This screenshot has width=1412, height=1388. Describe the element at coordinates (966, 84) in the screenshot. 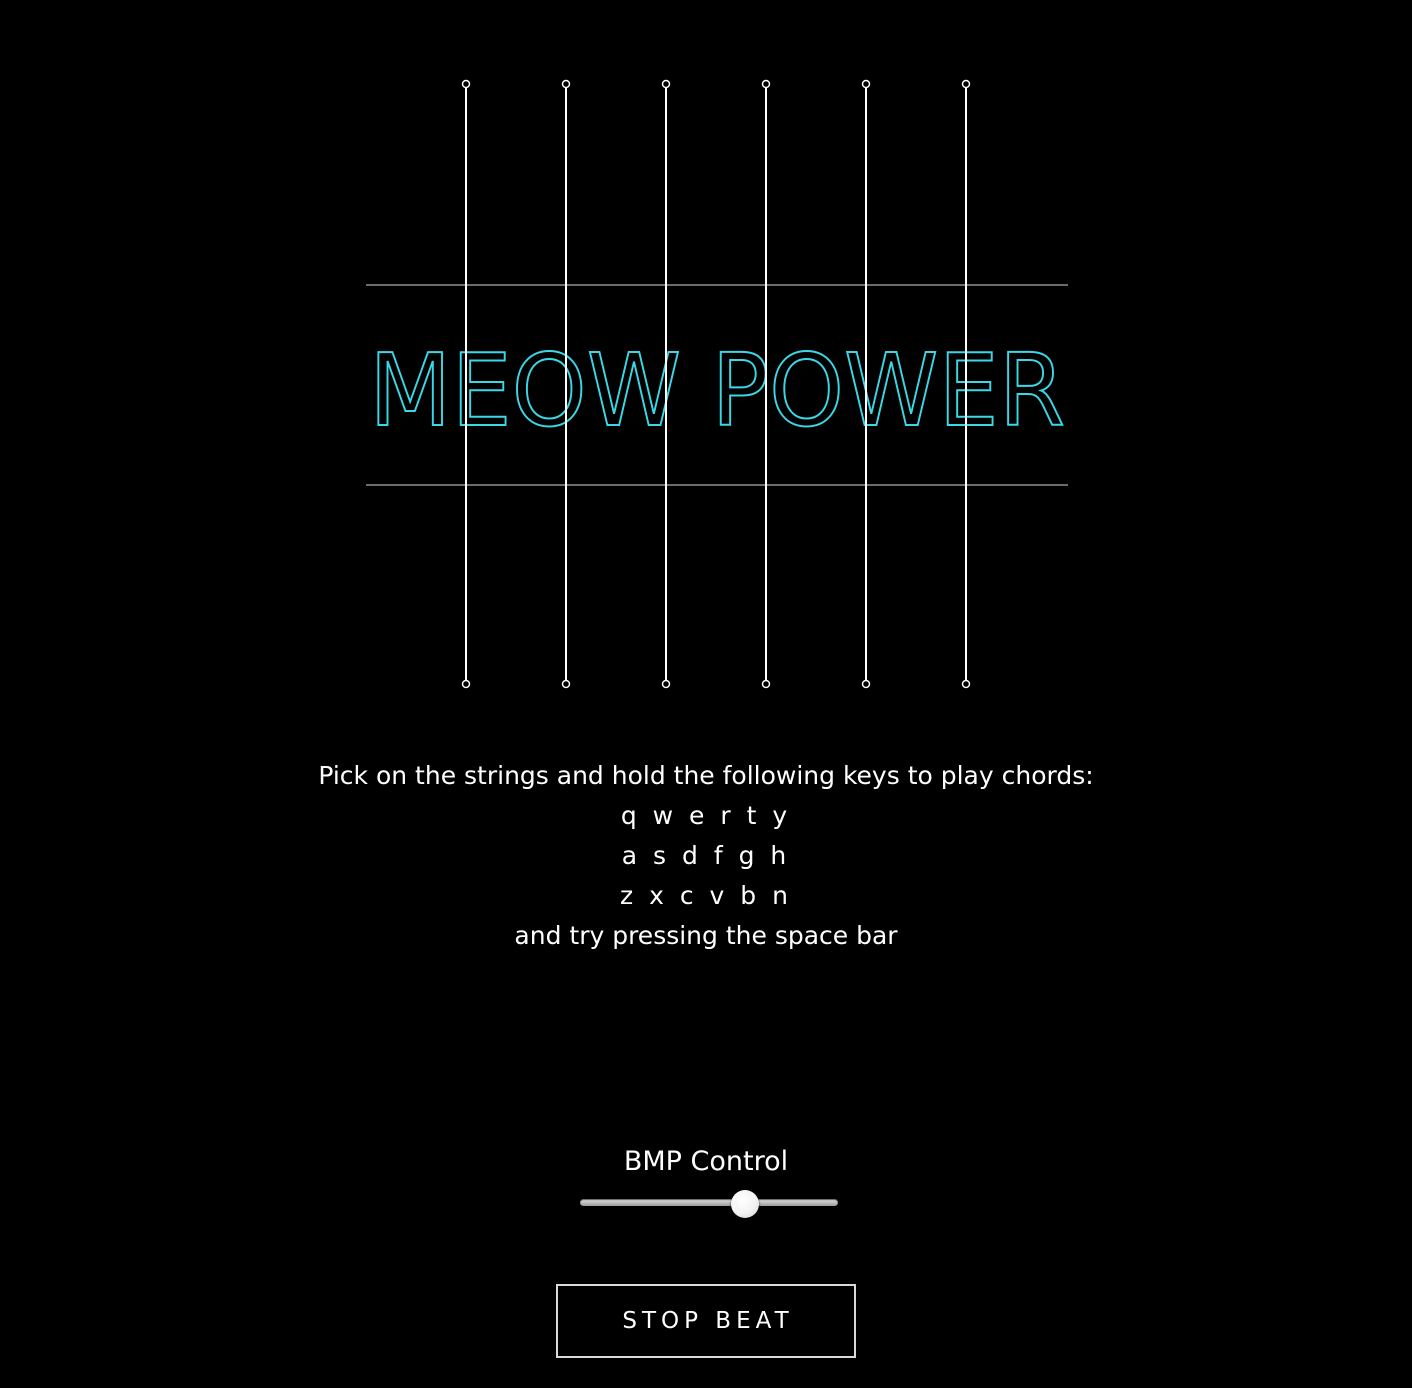

I see `string-6-top-peg` at that location.